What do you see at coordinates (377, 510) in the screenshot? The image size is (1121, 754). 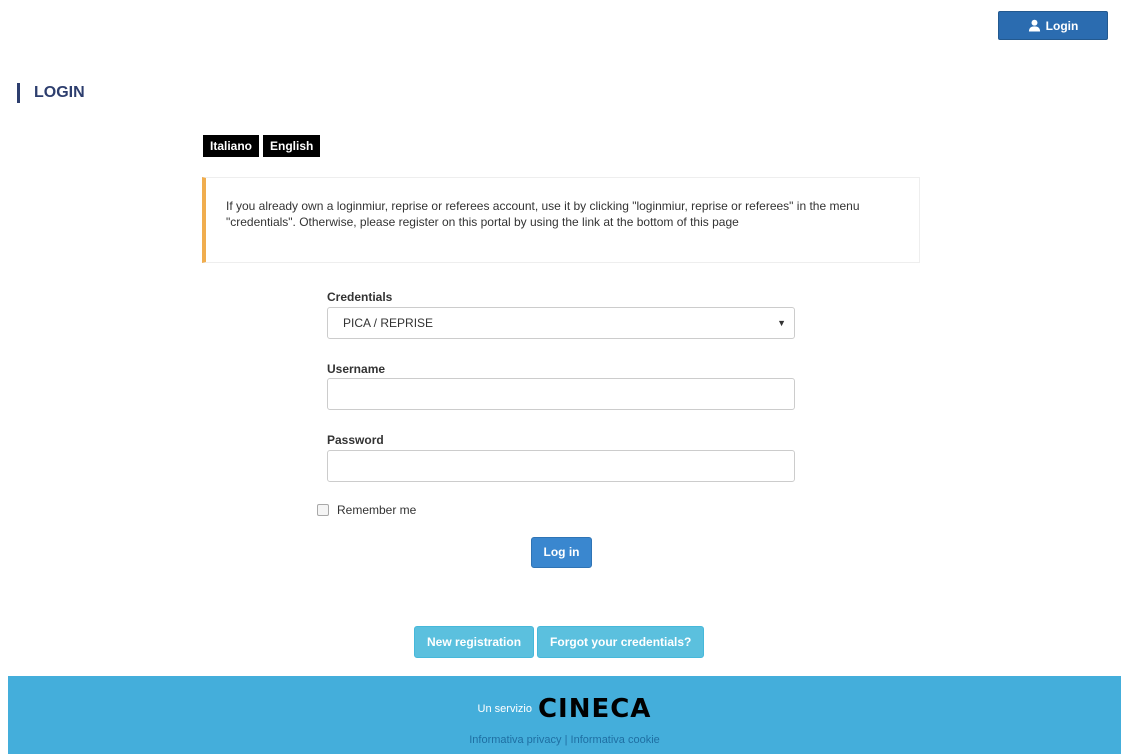 I see `remember-me-label: Remember me` at bounding box center [377, 510].